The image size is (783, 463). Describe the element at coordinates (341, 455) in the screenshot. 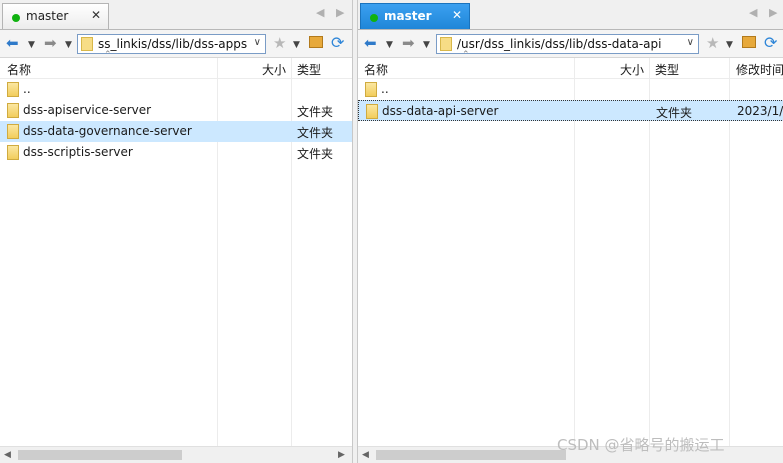

I see `scroll-right-icon: ▶` at that location.